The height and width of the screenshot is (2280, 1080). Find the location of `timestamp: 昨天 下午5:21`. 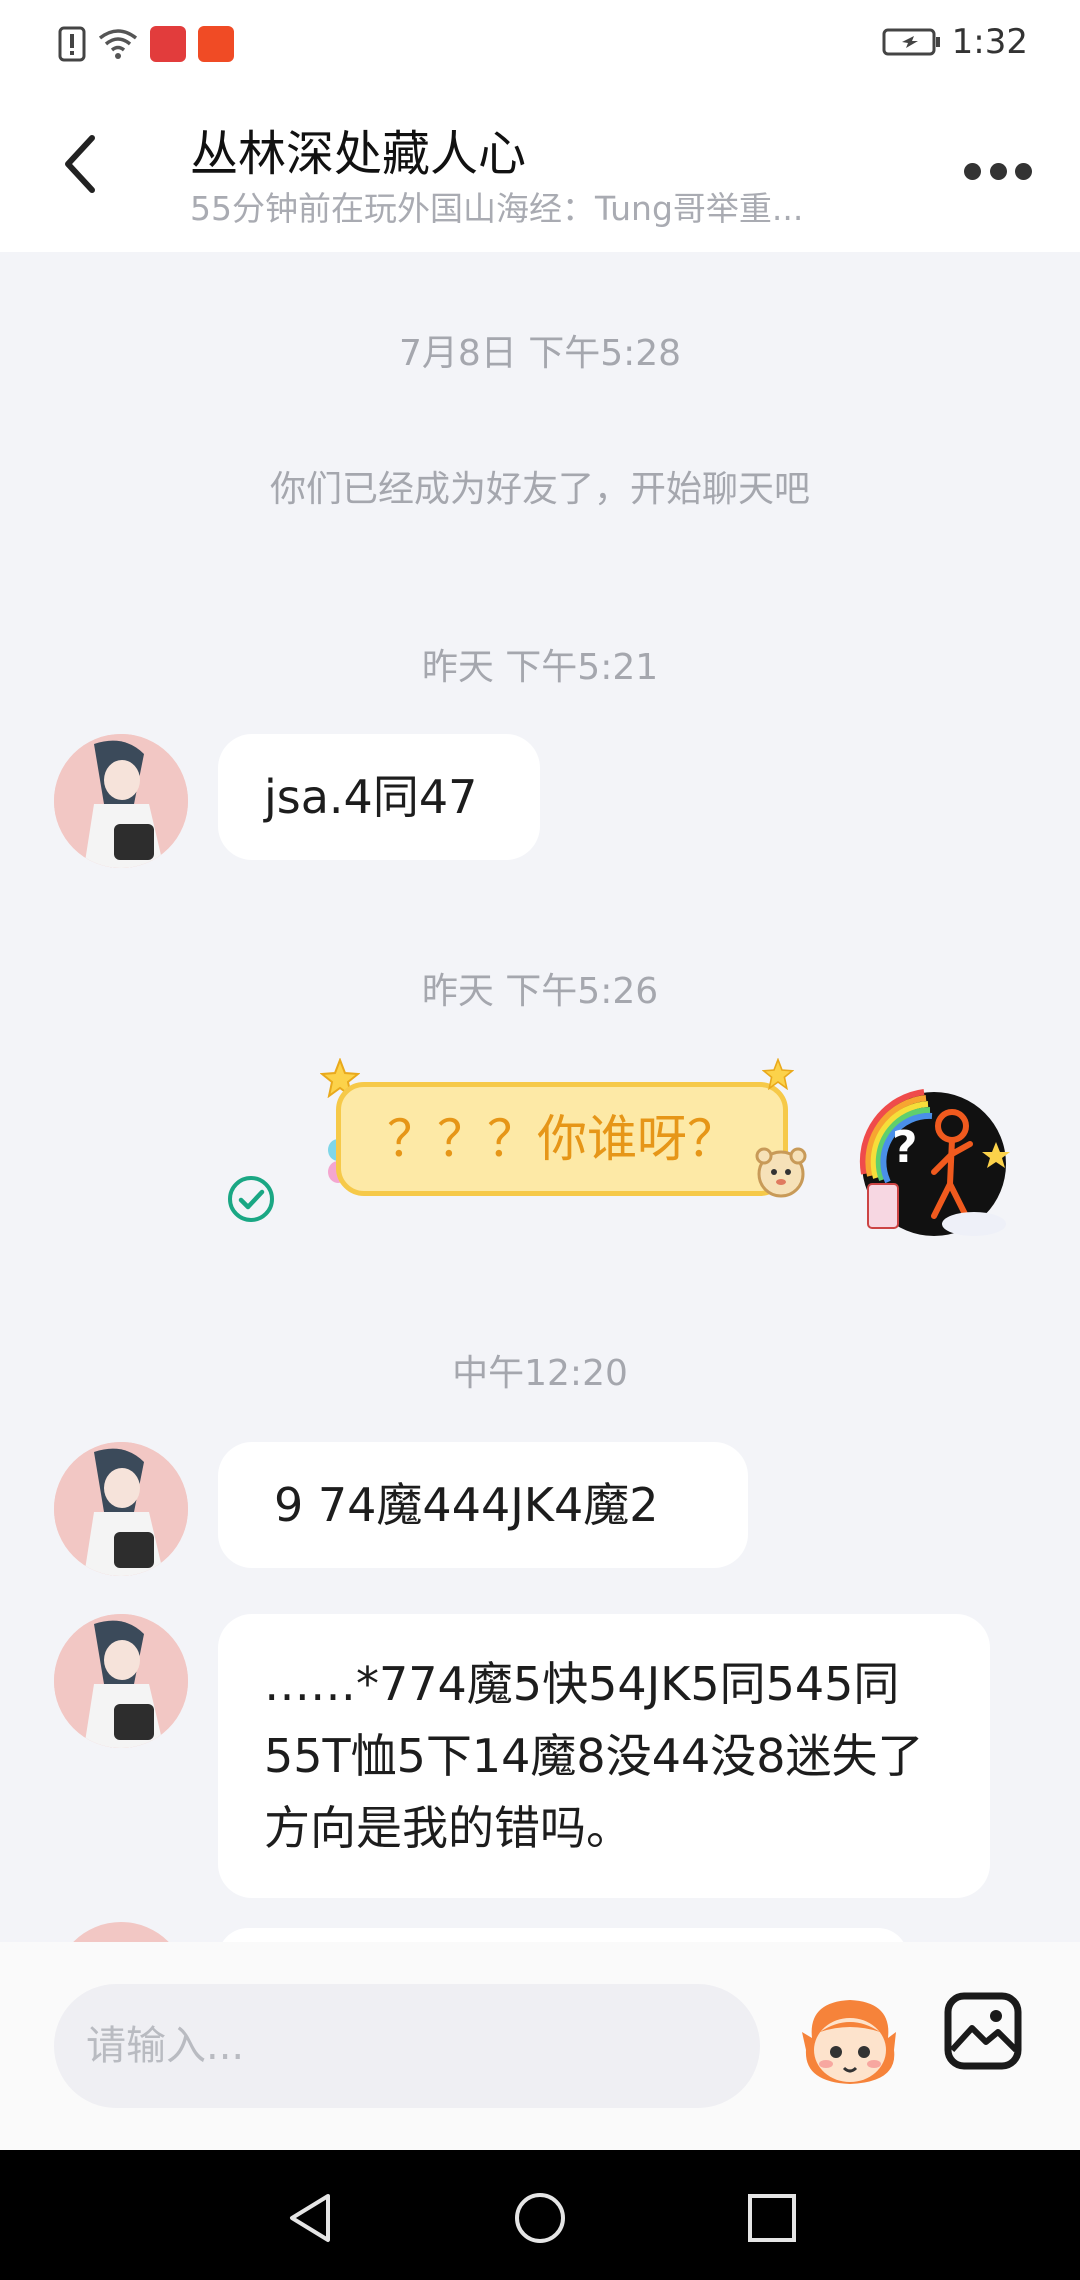

timestamp: 昨天 下午5:21 is located at coordinates (540, 667).